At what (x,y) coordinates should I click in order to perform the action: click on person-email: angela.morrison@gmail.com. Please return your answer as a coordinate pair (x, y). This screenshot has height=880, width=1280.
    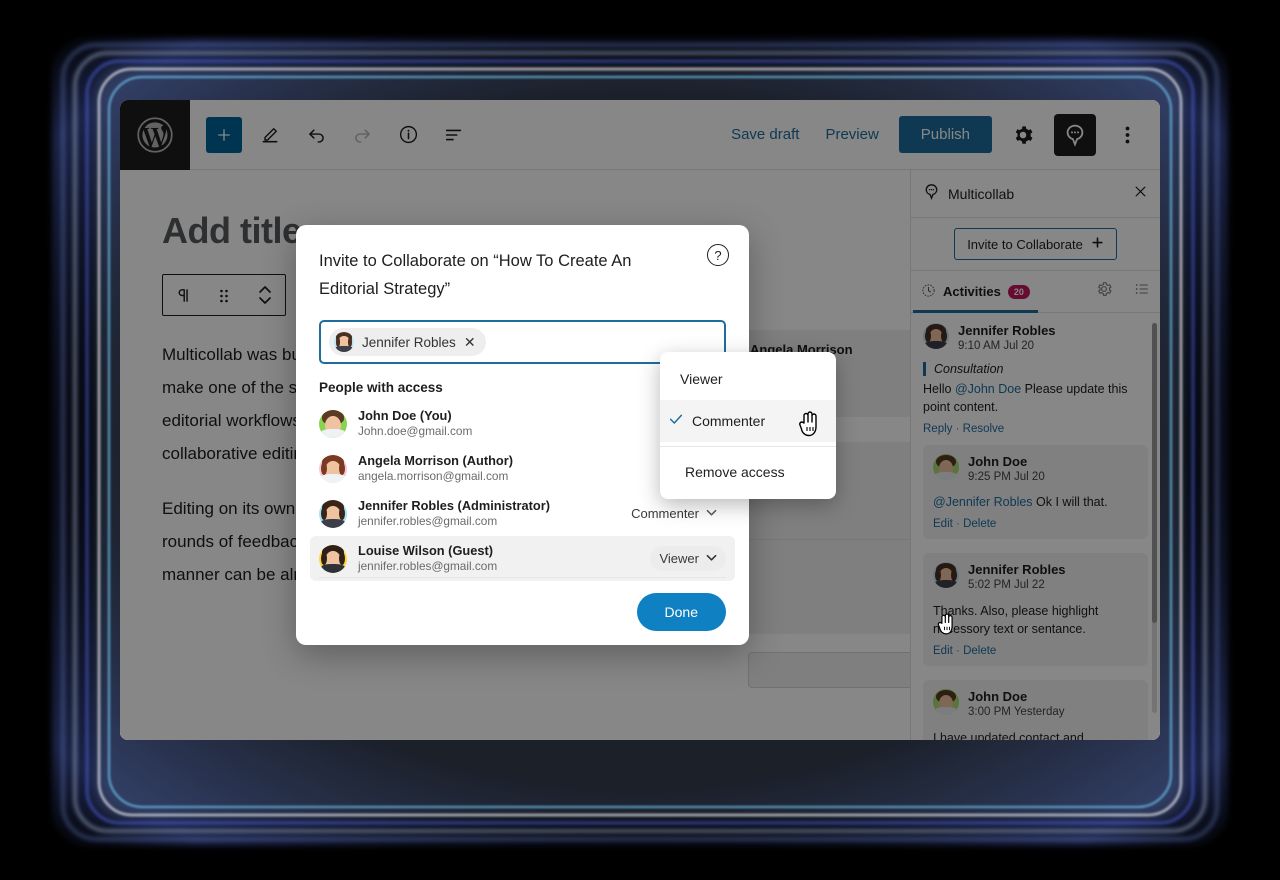
    Looking at the image, I should click on (433, 476).